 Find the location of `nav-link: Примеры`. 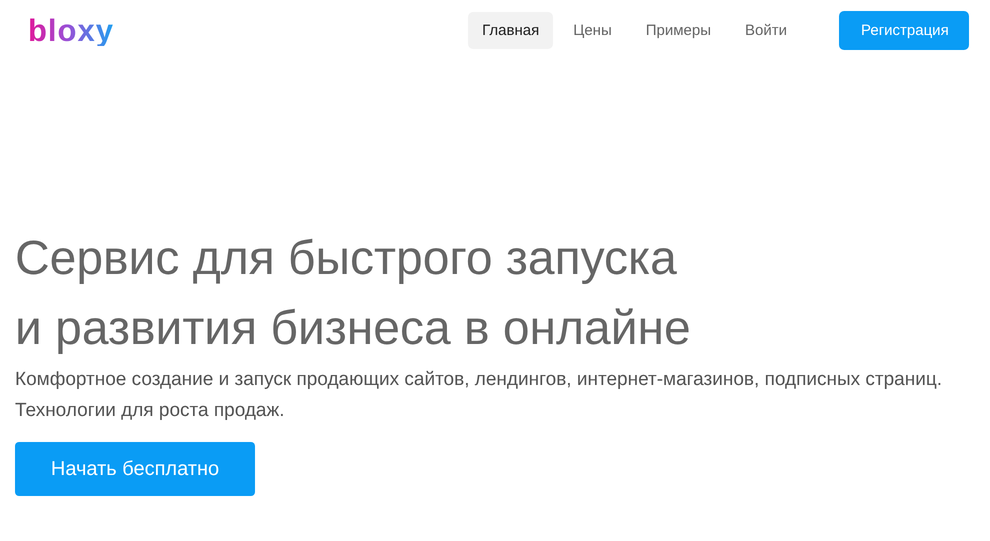

nav-link: Примеры is located at coordinates (679, 30).